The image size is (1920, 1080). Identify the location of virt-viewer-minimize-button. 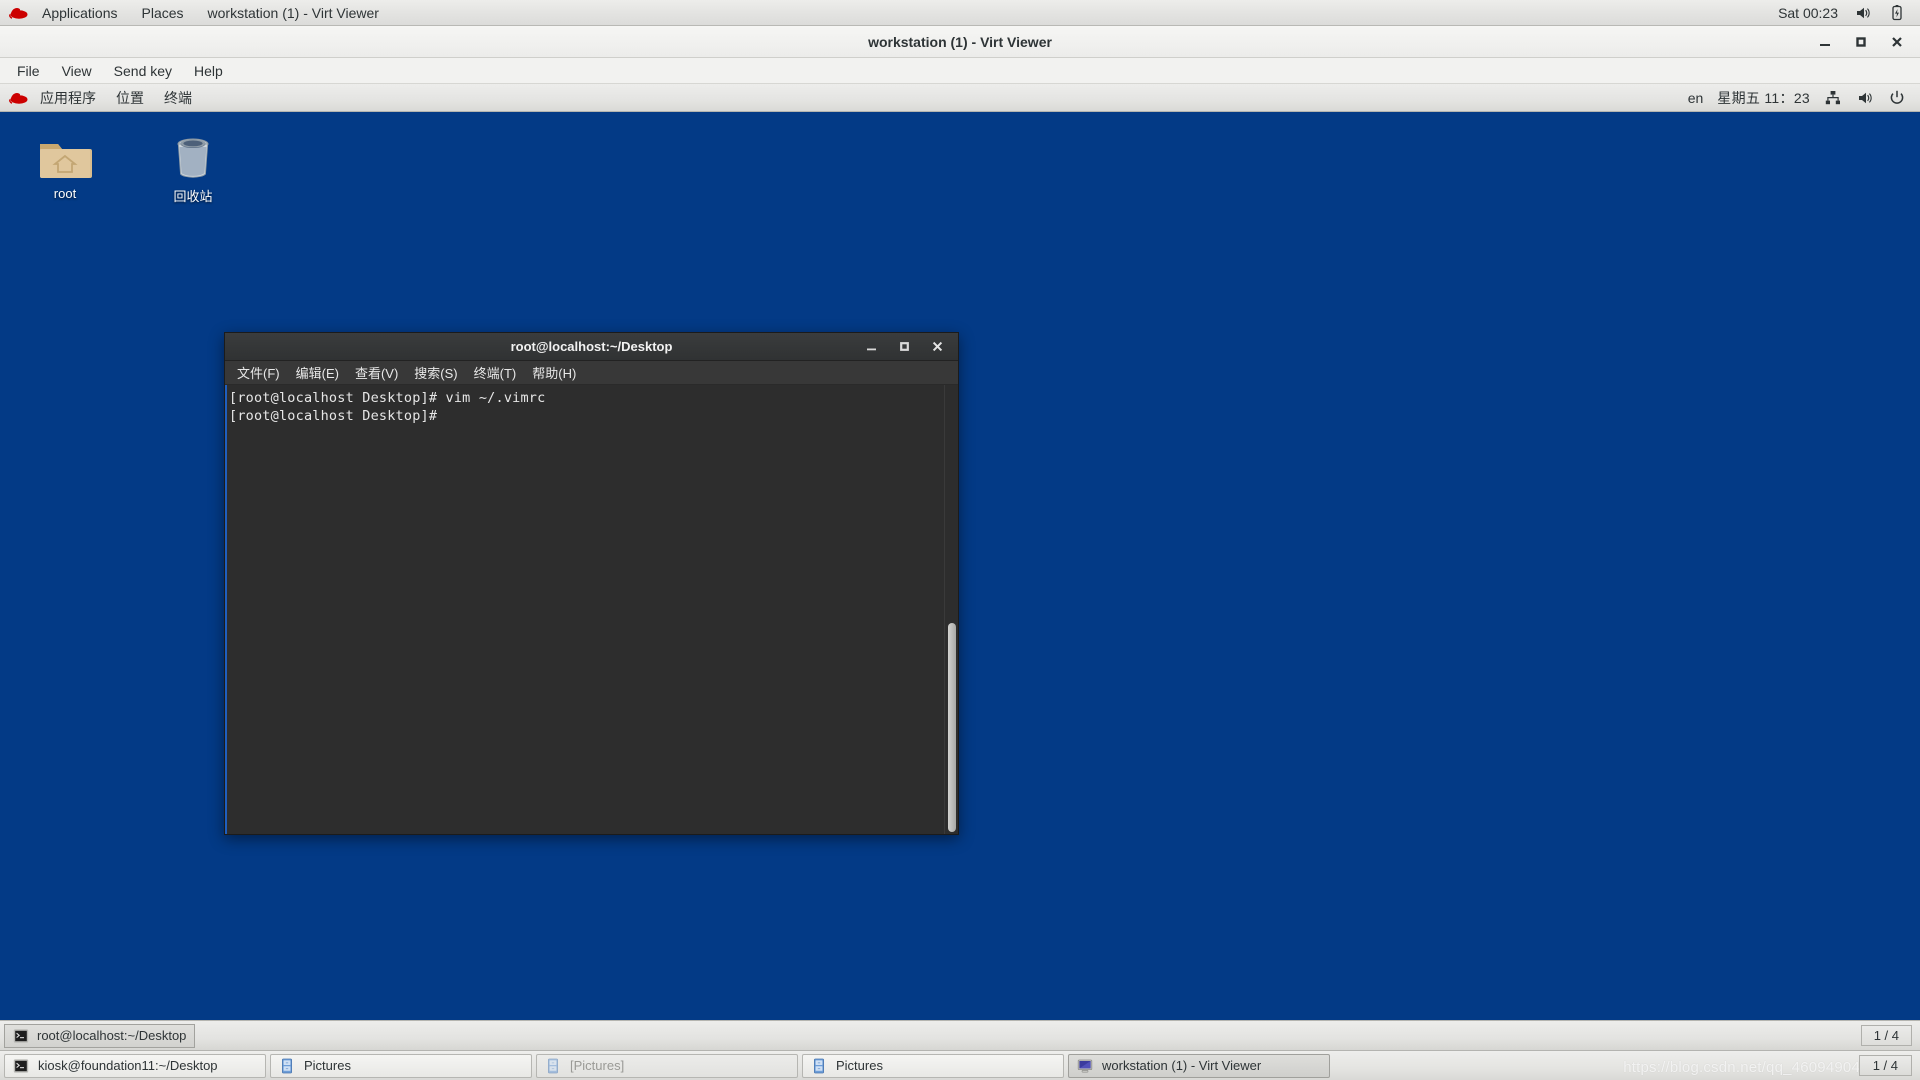
(1825, 42).